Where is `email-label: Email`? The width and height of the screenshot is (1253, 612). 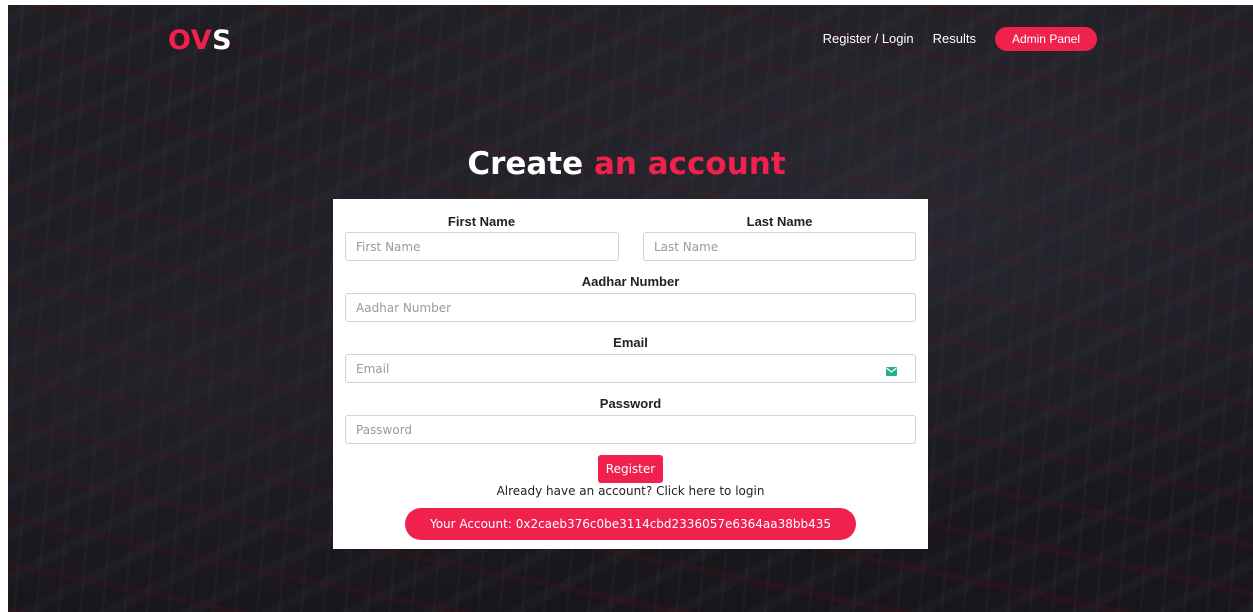 email-label: Email is located at coordinates (630, 342).